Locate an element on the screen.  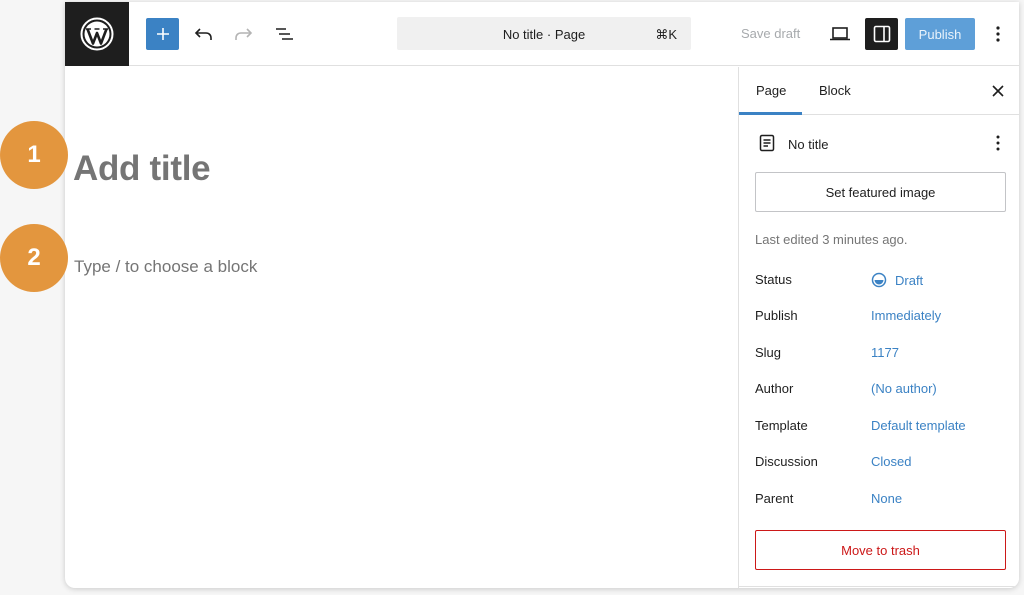
meta-row-discussion: Discussion Closed is located at coordinates (880, 464).